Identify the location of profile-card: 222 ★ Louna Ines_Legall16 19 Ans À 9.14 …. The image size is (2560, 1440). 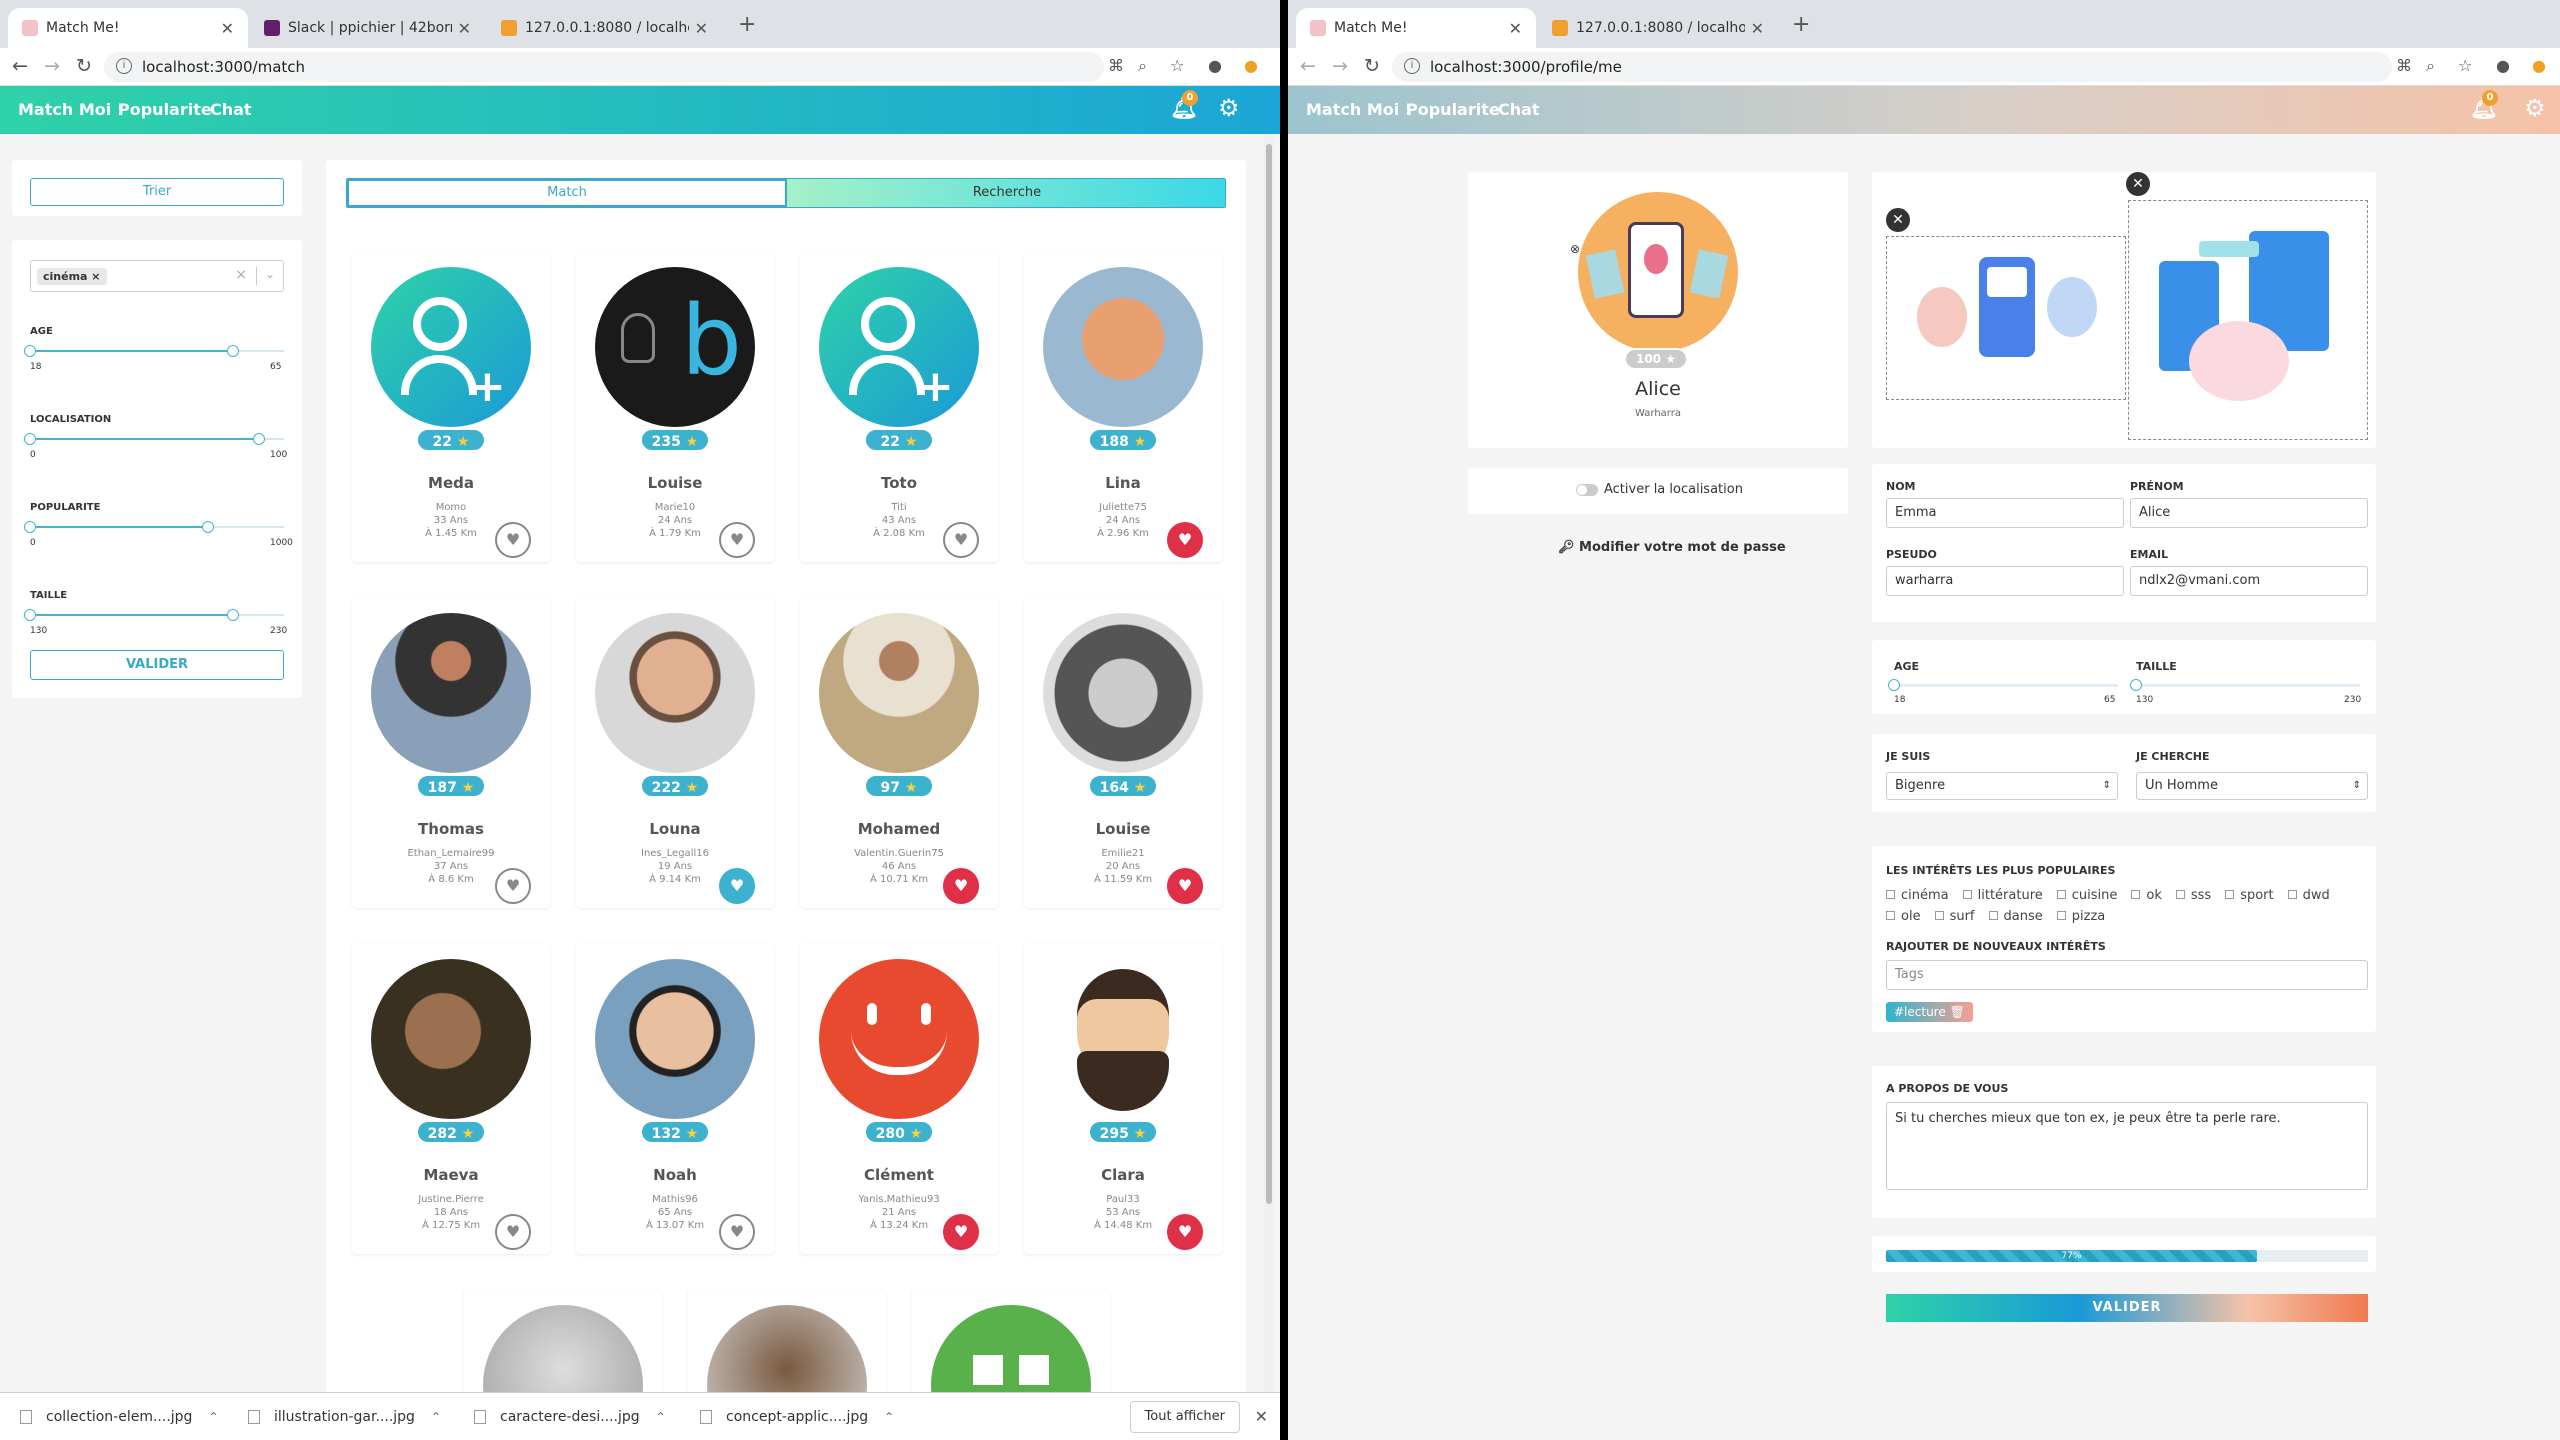
(675, 753).